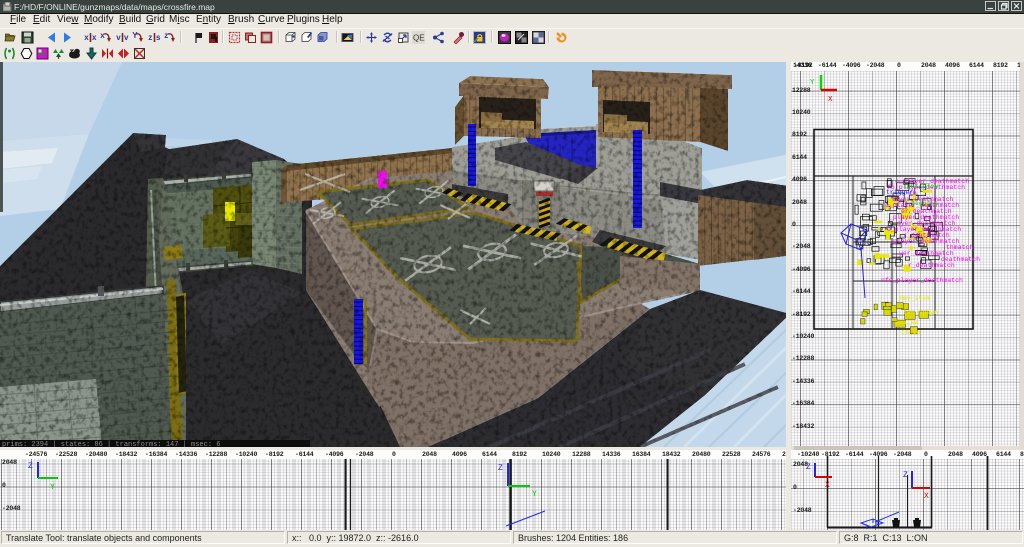  Describe the element at coordinates (899, 192) in the screenshot. I see `svg-text: trigger` at that location.